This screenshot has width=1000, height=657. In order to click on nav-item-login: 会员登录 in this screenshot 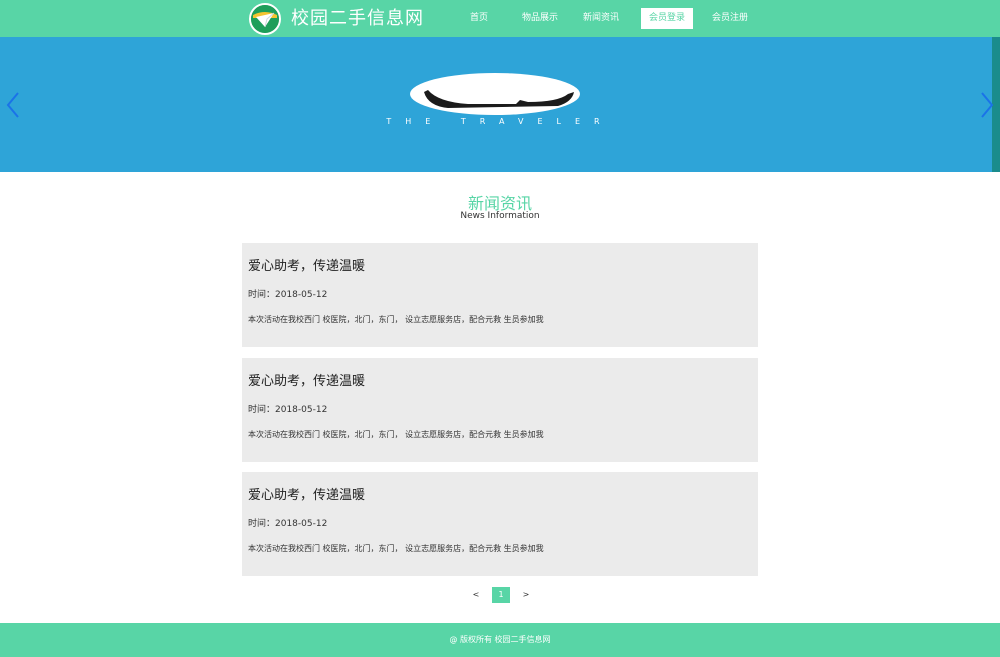, I will do `click(667, 18)`.